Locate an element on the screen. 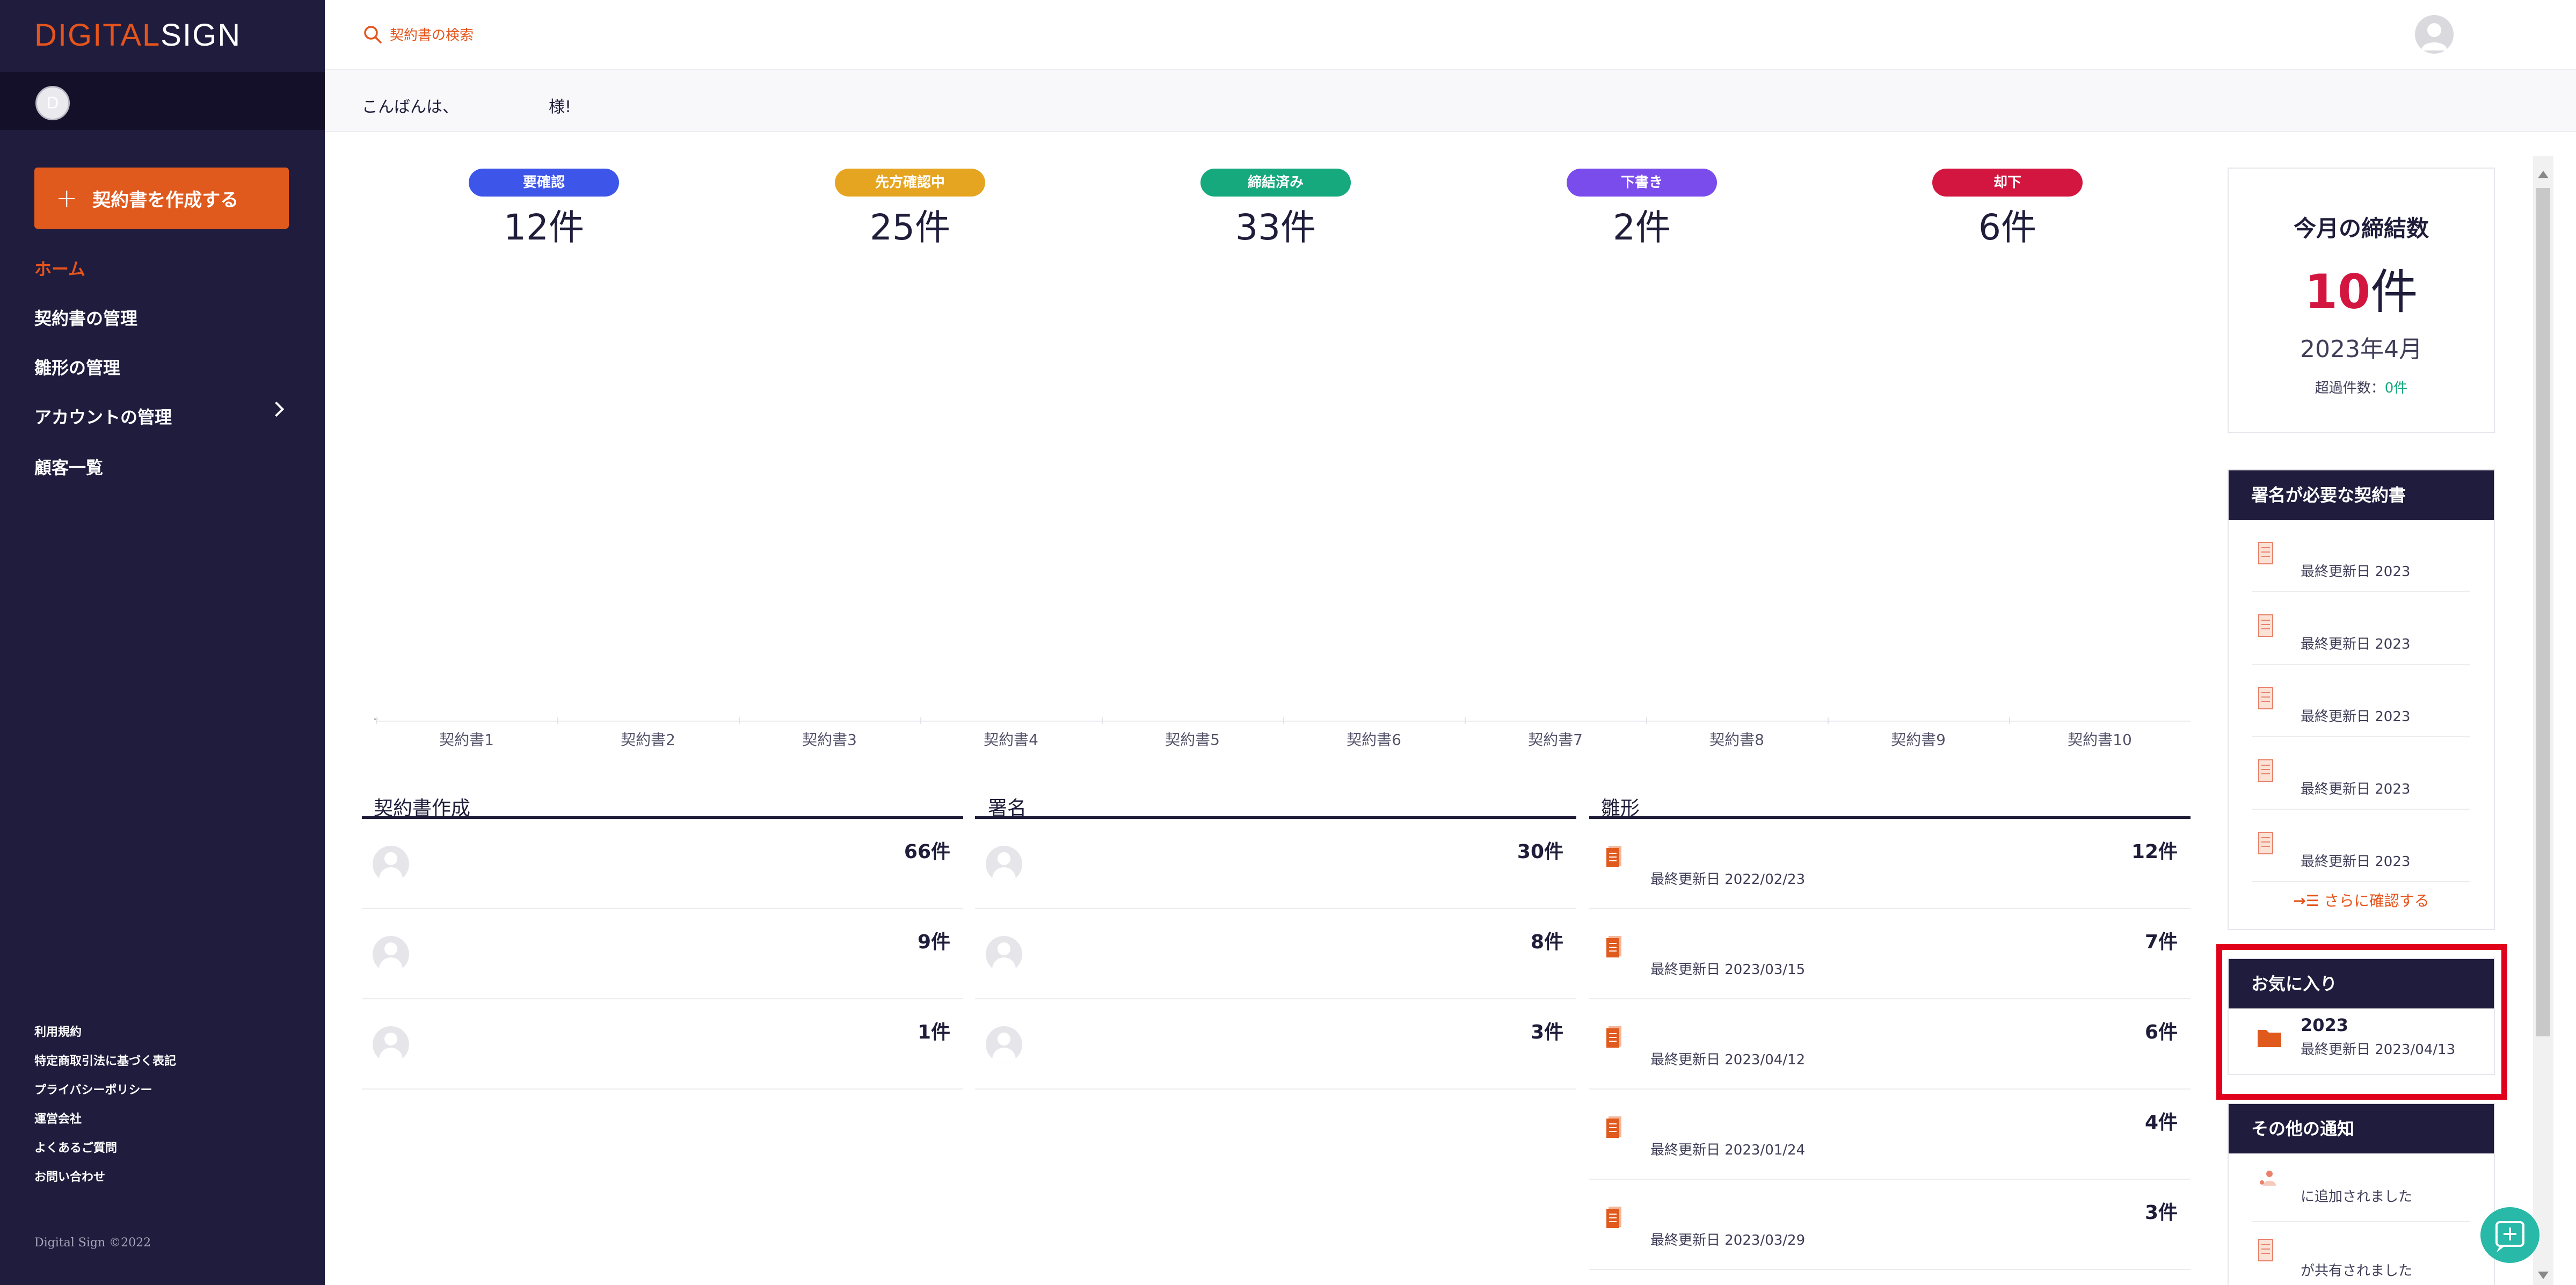 This screenshot has height=1285, width=2576. footer-link-contact: お問い合わせ is located at coordinates (69, 1176).